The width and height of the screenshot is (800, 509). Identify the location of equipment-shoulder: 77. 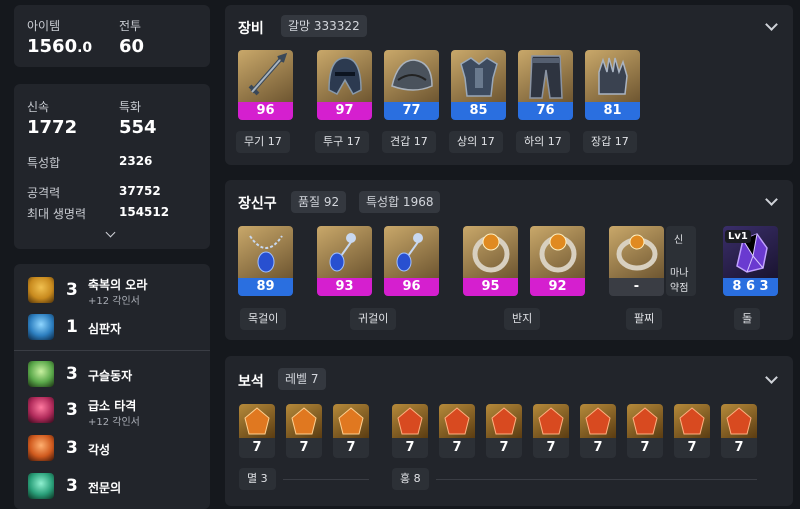
(411, 85).